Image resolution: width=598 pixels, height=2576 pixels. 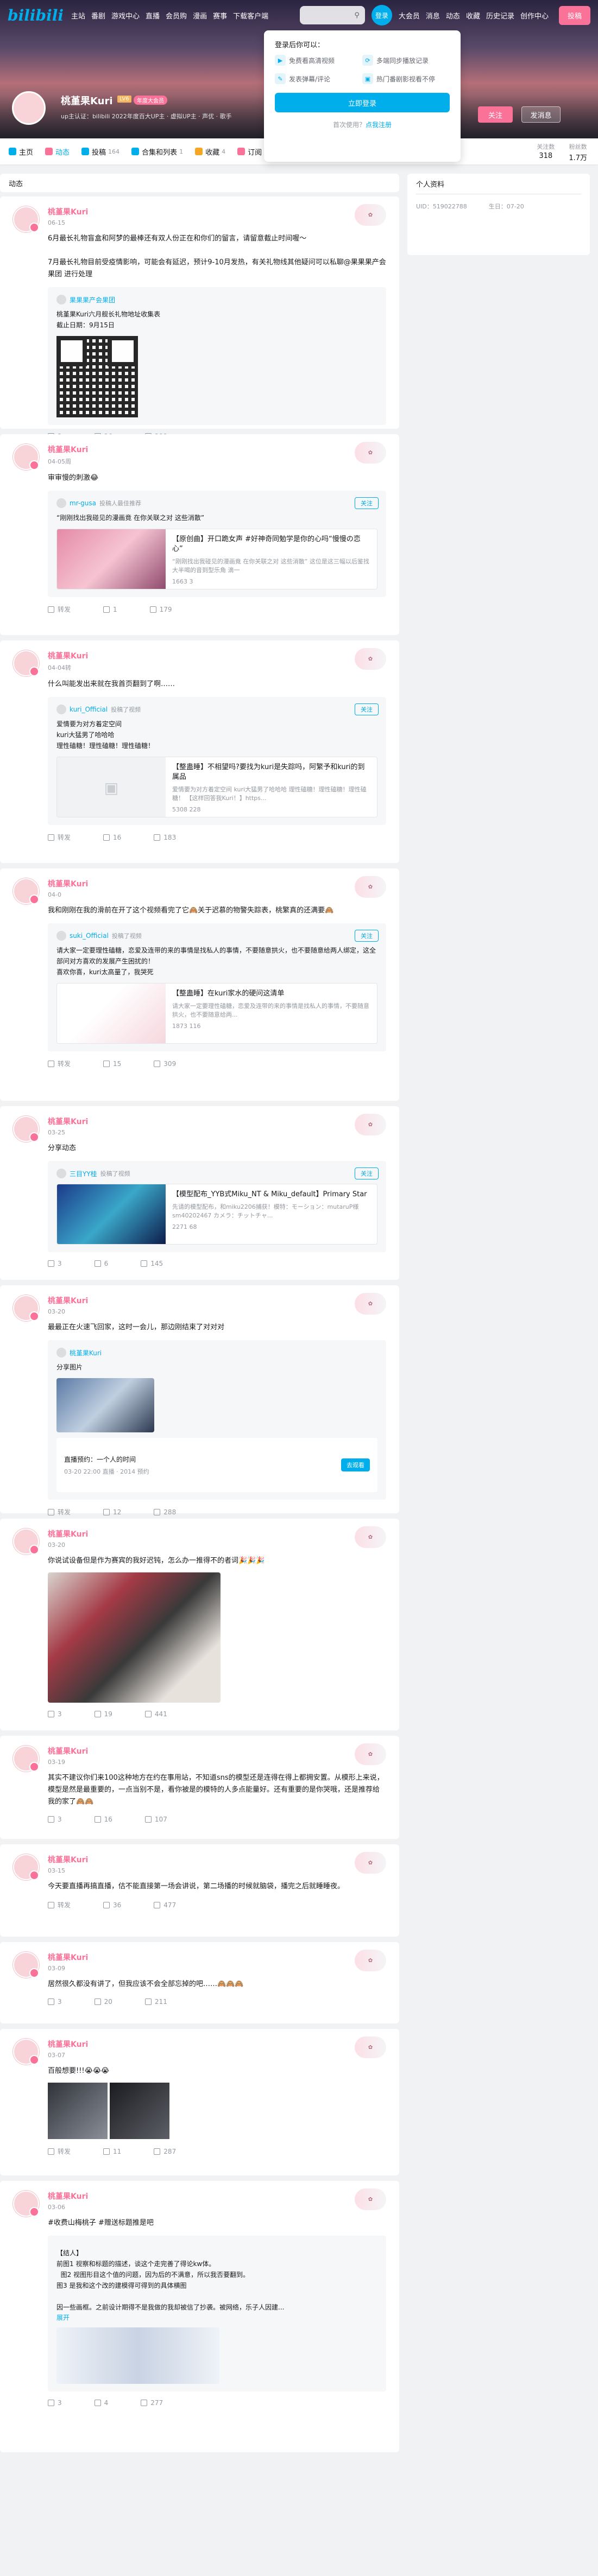 I want to click on nav-messages: 消息, so click(x=433, y=15).